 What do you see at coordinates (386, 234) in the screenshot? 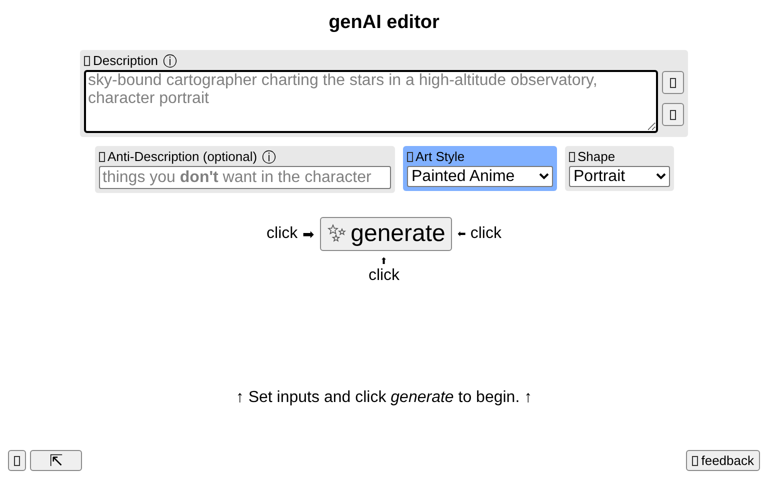
I see `generate-button: generate` at bounding box center [386, 234].